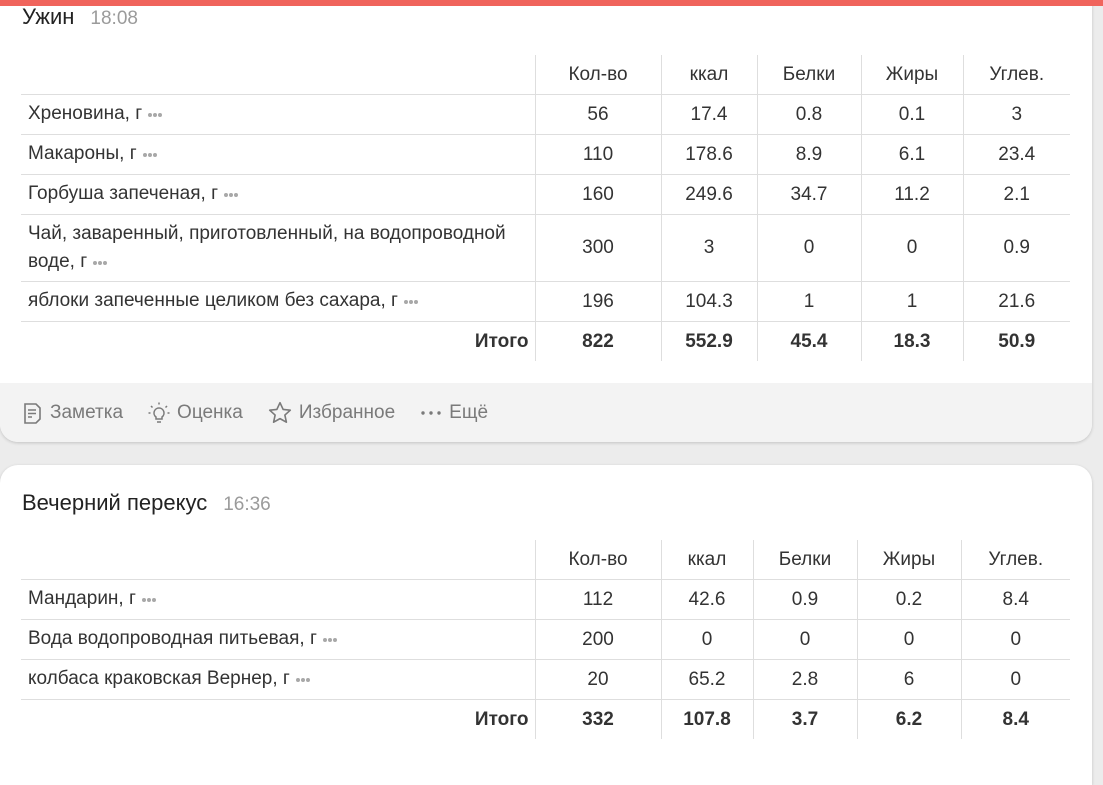 This screenshot has height=785, width=1103. Describe the element at coordinates (597, 679) in the screenshot. I see `quantity-cell: 20` at that location.